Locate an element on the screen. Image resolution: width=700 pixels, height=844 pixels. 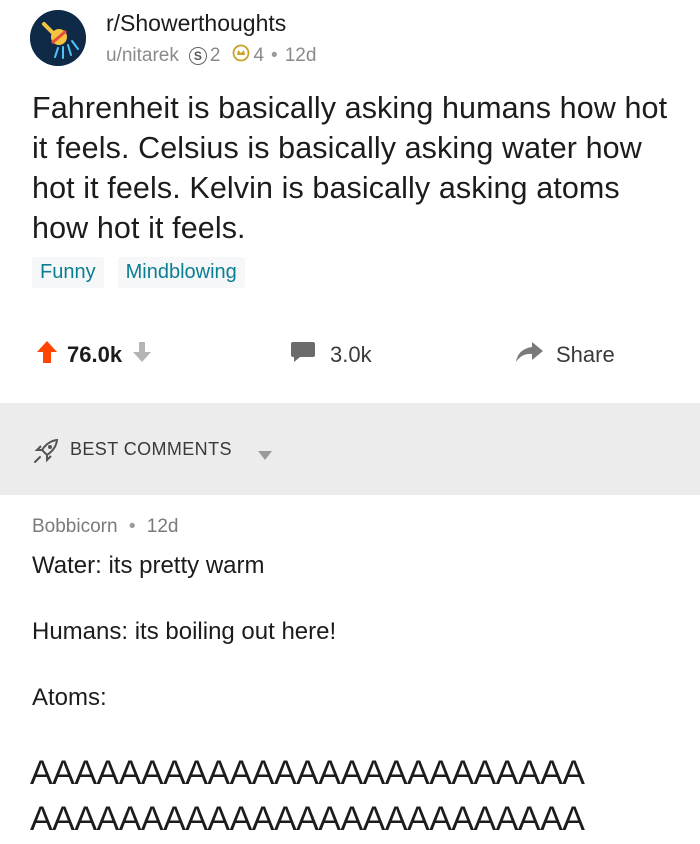
downvote-icon is located at coordinates (142, 354).